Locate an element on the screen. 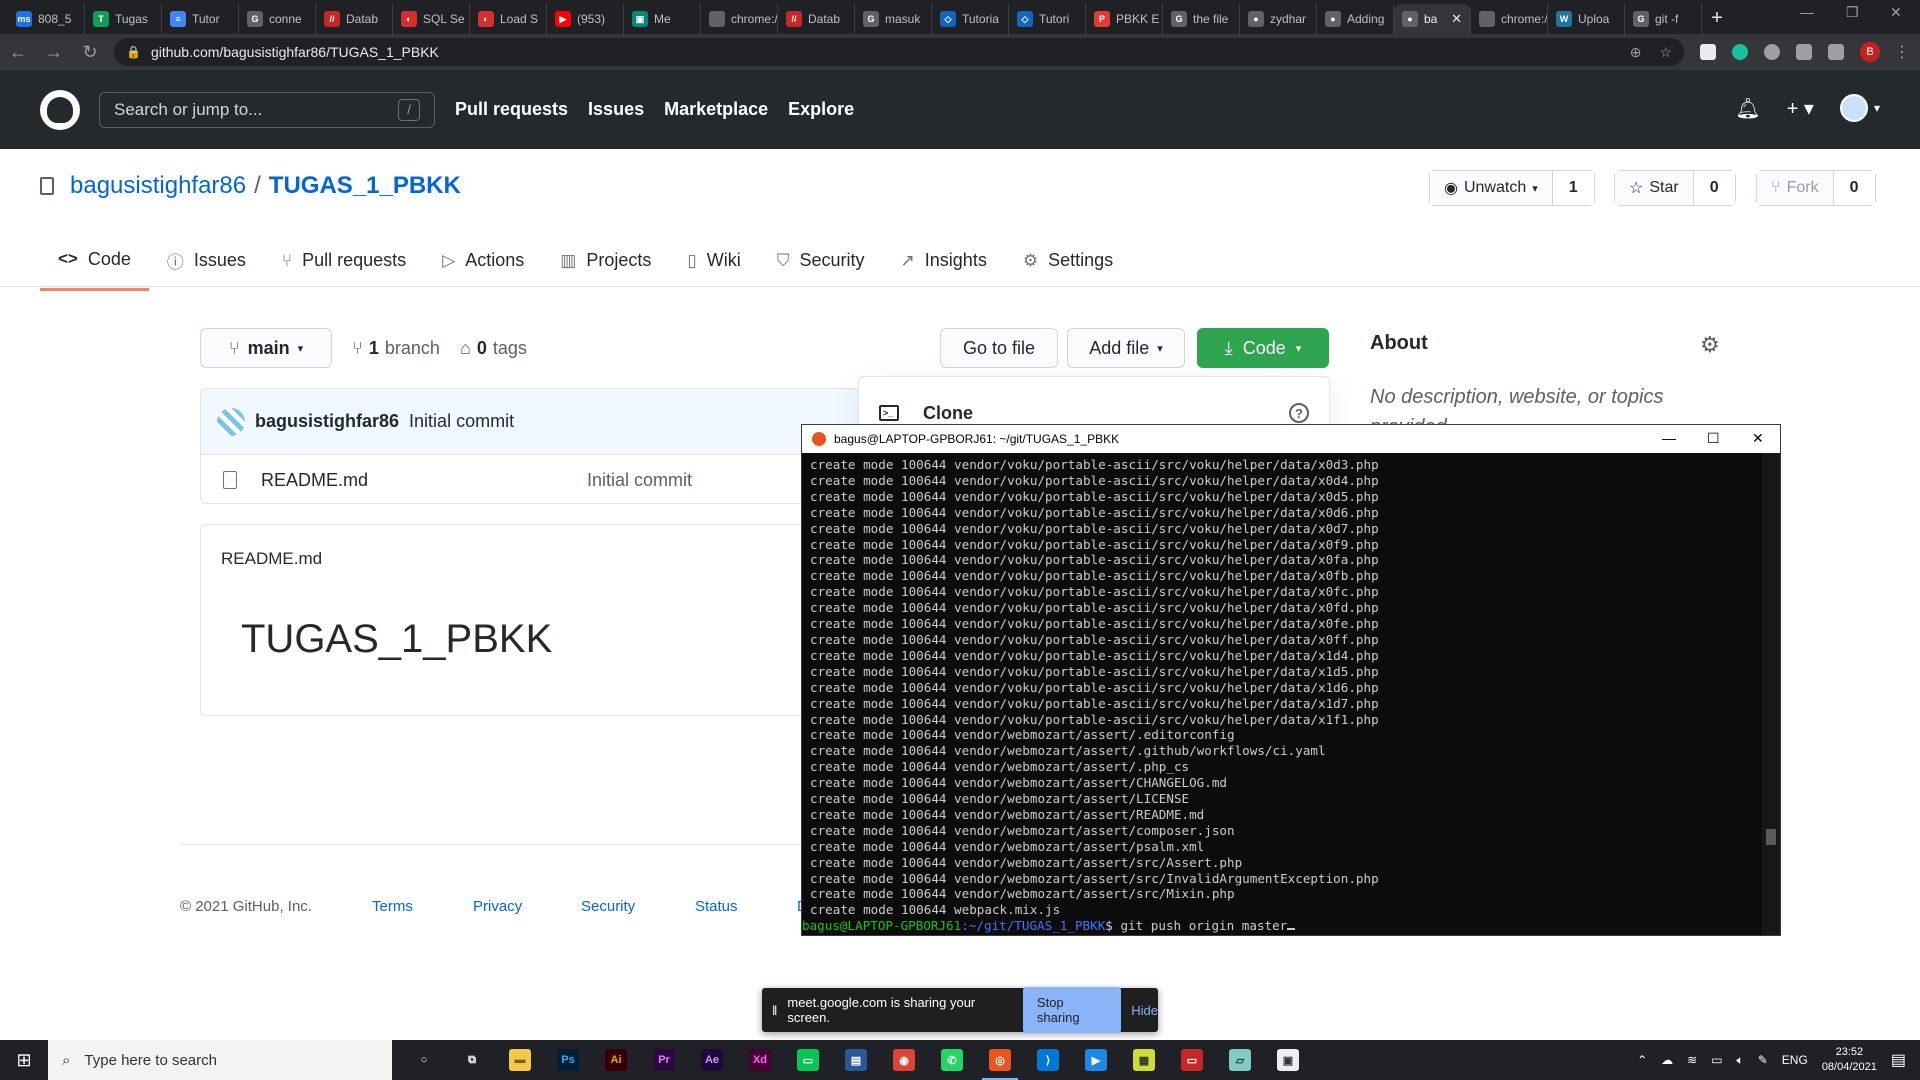 This screenshot has height=1080, width=1920. footer-link-security: Security is located at coordinates (608, 906).